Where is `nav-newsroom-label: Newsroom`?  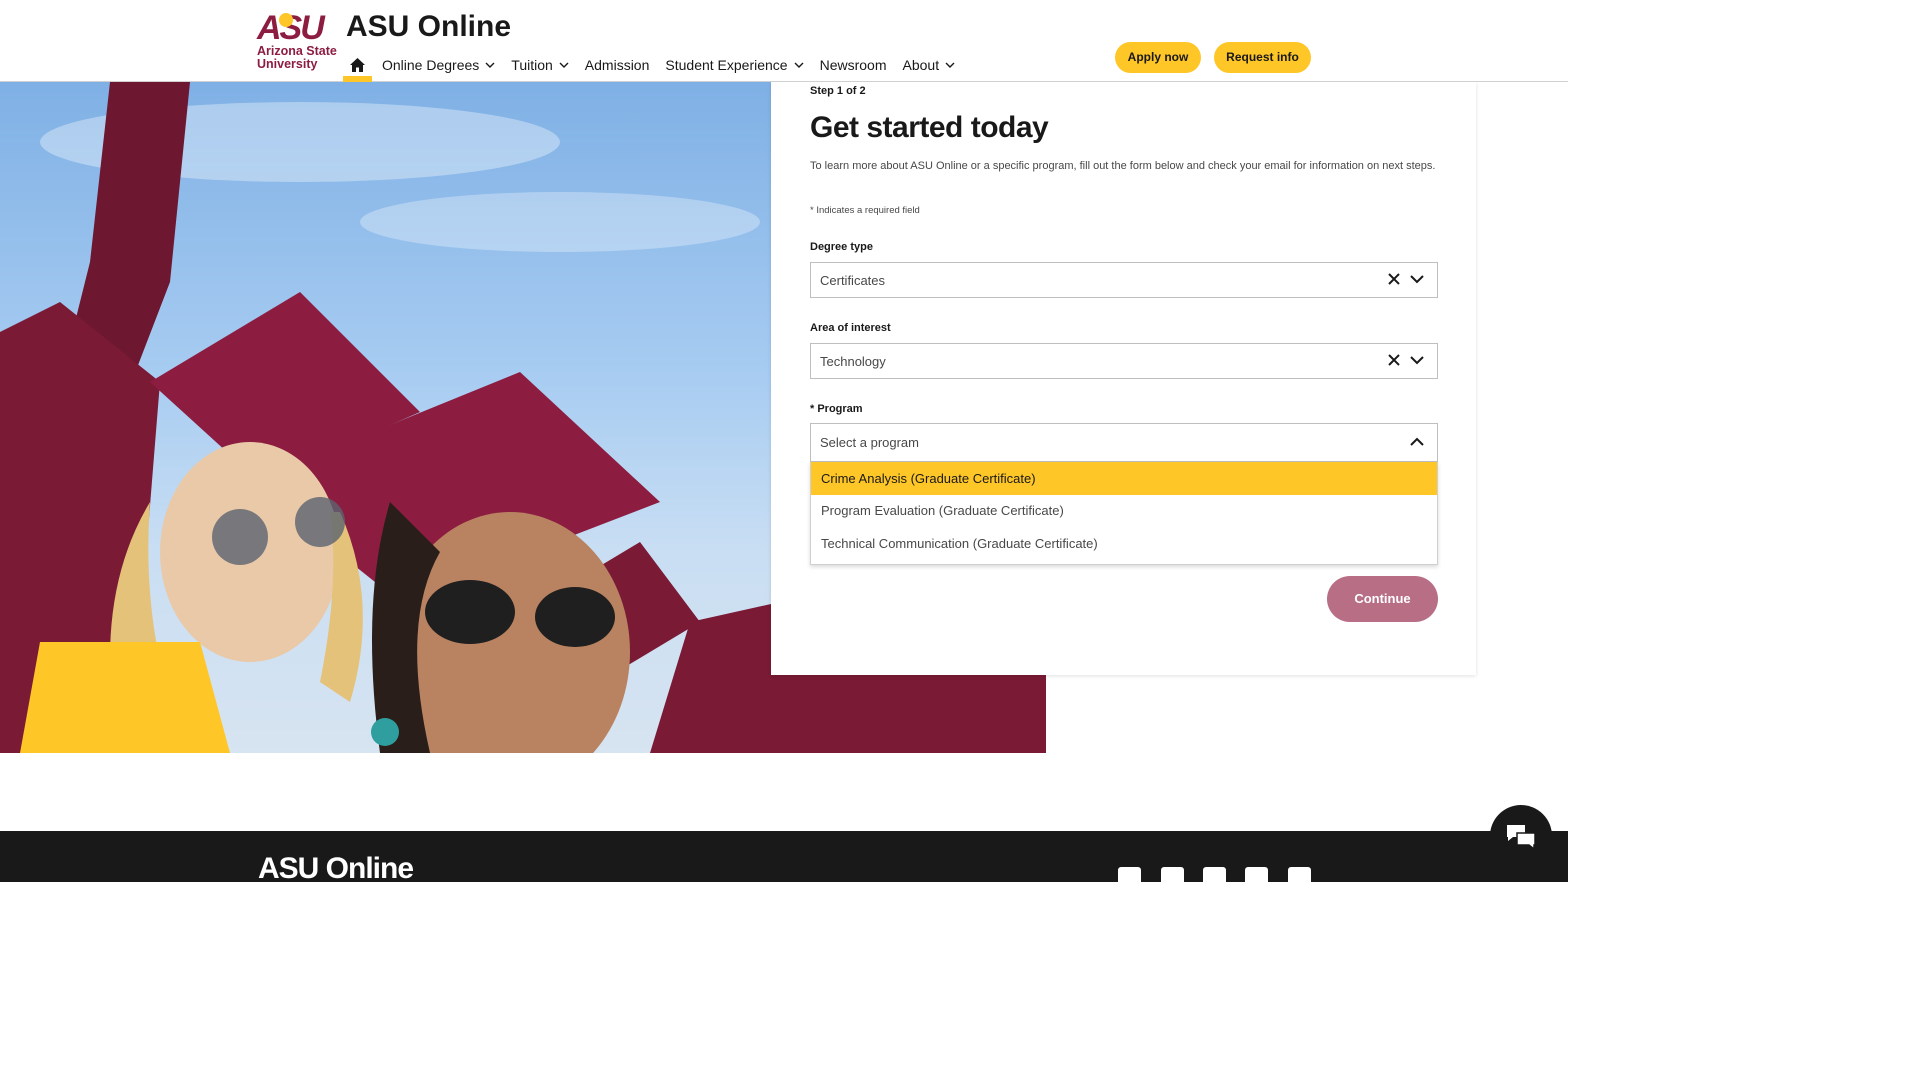 nav-newsroom-label: Newsroom is located at coordinates (853, 65).